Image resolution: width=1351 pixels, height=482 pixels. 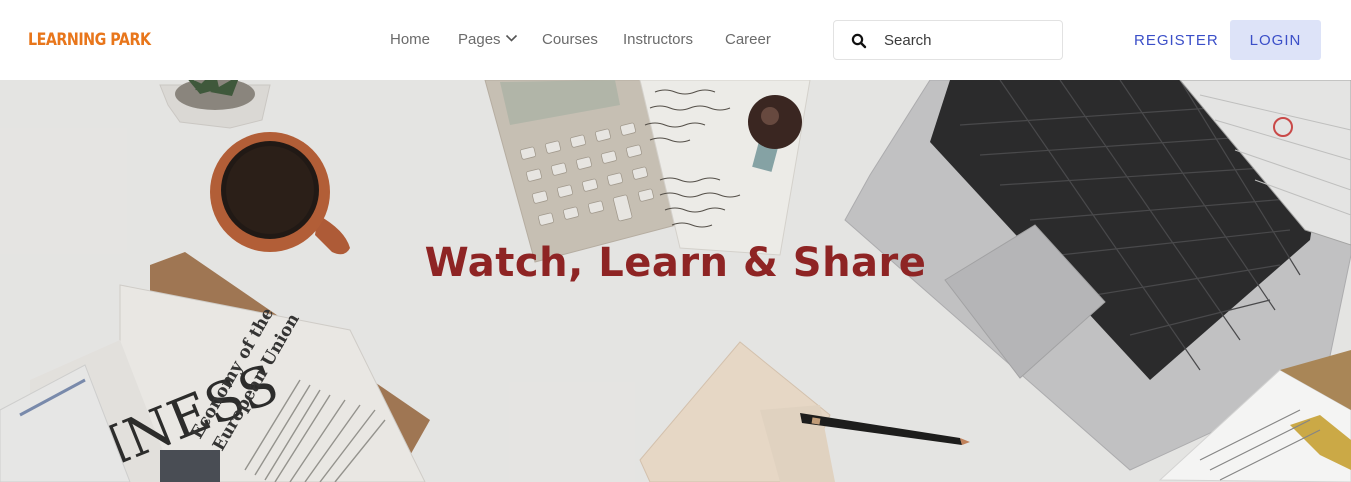 I want to click on search-icon, so click(x=859, y=41).